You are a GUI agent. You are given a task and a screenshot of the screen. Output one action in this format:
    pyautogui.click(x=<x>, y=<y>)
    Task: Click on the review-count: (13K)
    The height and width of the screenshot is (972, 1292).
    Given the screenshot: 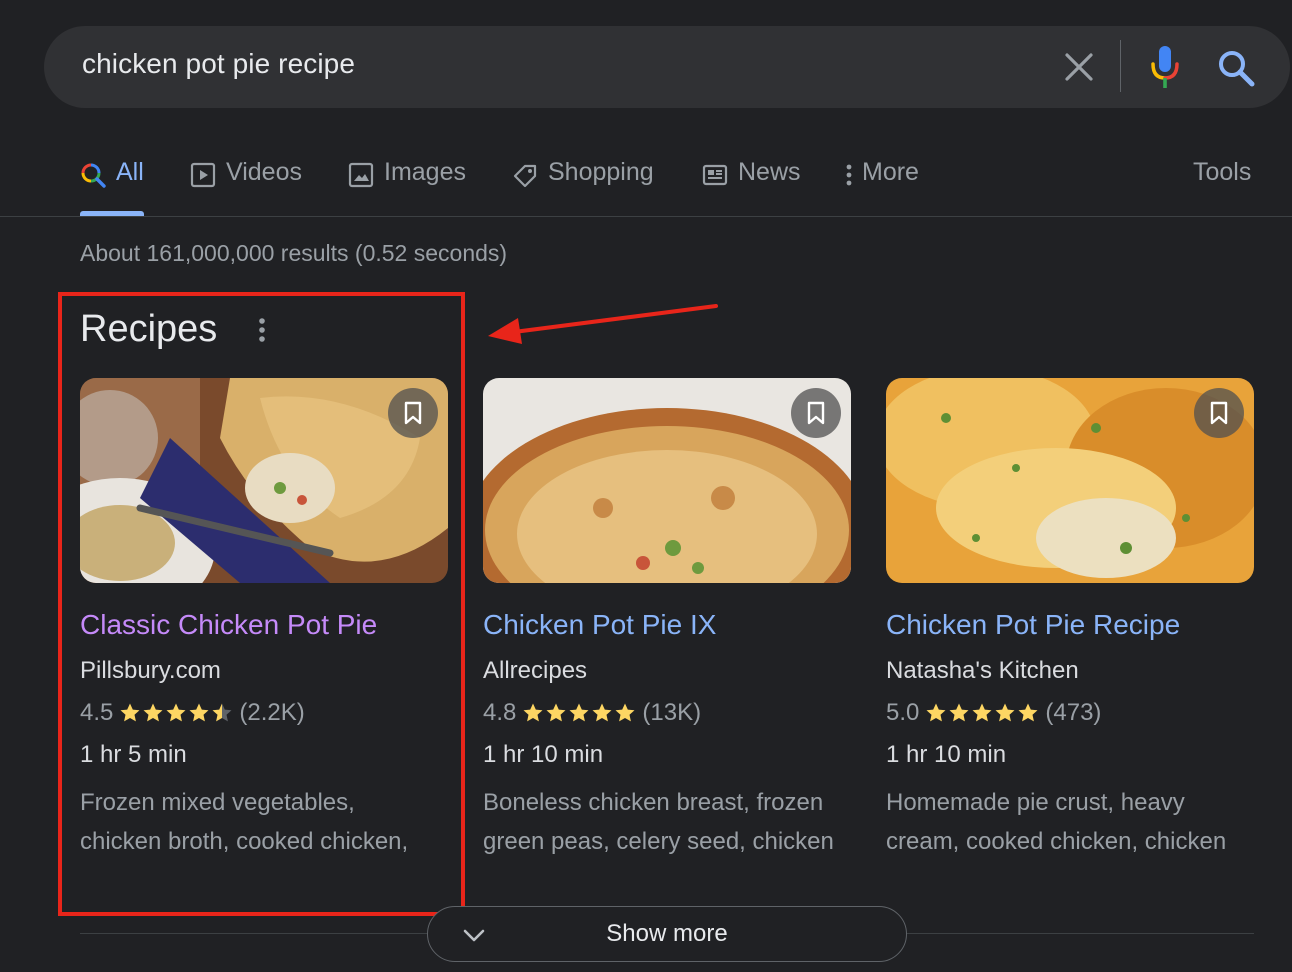 What is the action you would take?
    pyautogui.click(x=672, y=712)
    